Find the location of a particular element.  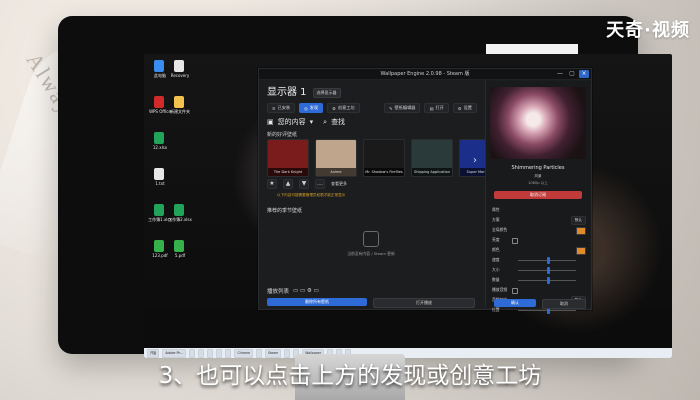

open-playlist-button: 打开播放 is located at coordinates (424, 303).